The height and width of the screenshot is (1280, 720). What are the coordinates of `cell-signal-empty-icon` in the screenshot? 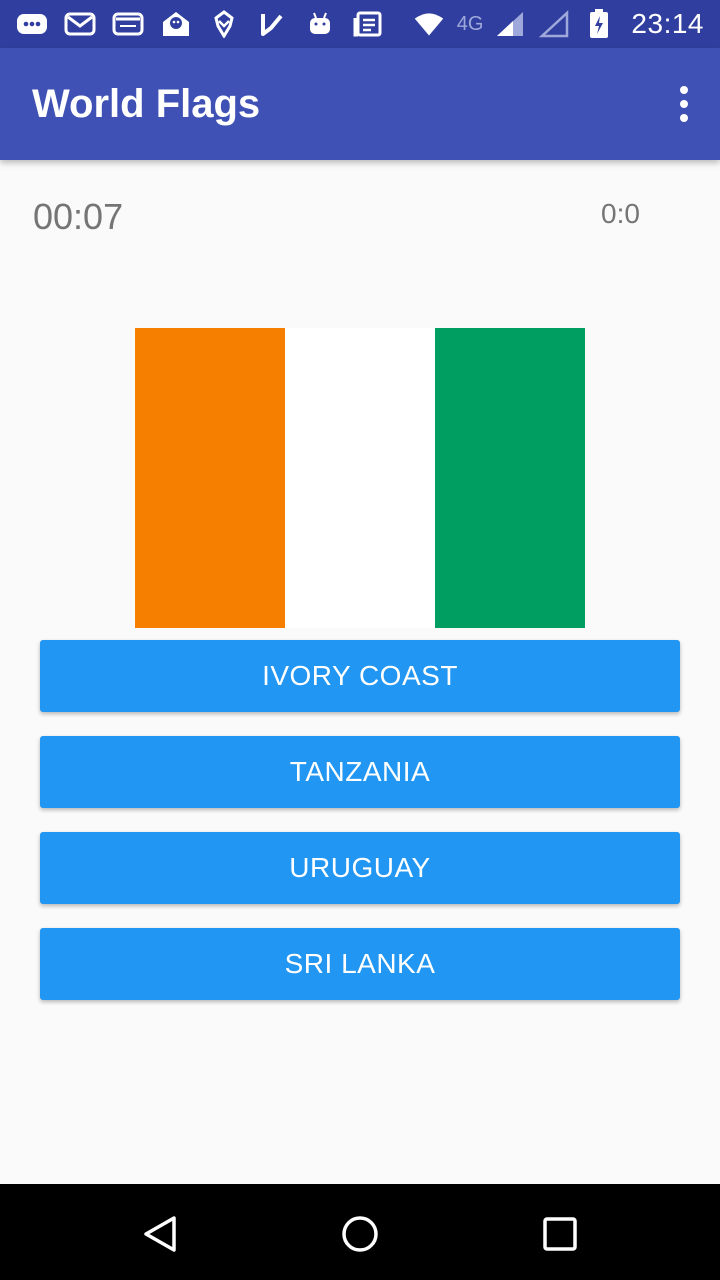 It's located at (555, 24).